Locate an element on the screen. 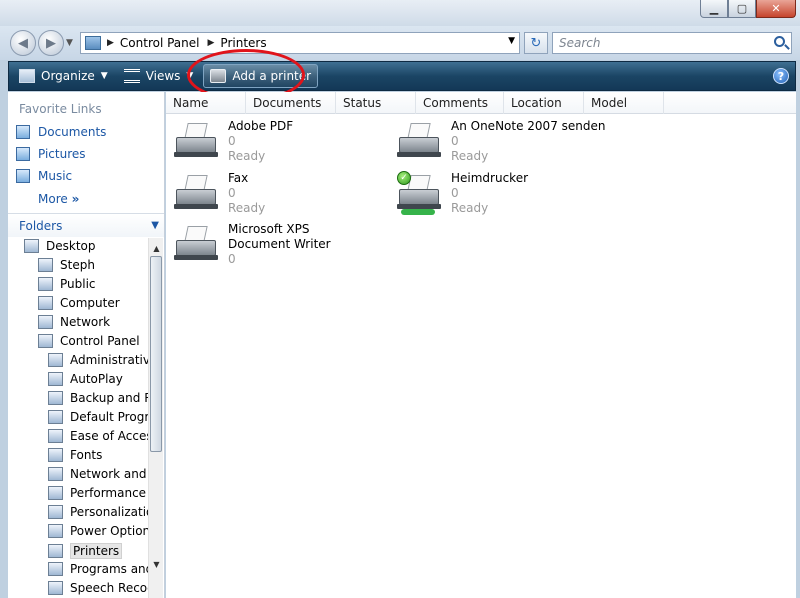  tree-item: Personalizatio is located at coordinates (100, 512).